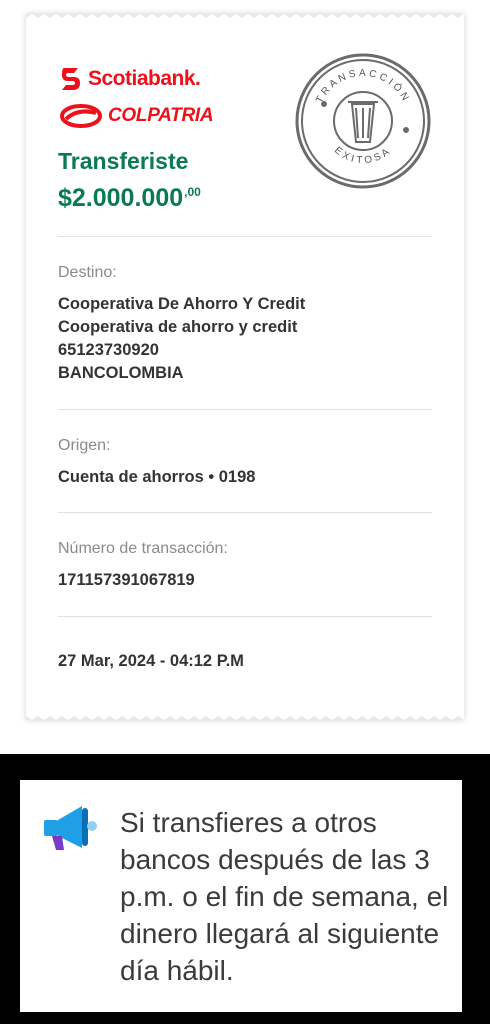 Image resolution: width=490 pixels, height=1024 pixels. Describe the element at coordinates (123, 161) in the screenshot. I see `transfer-headline: Transferiste` at that location.